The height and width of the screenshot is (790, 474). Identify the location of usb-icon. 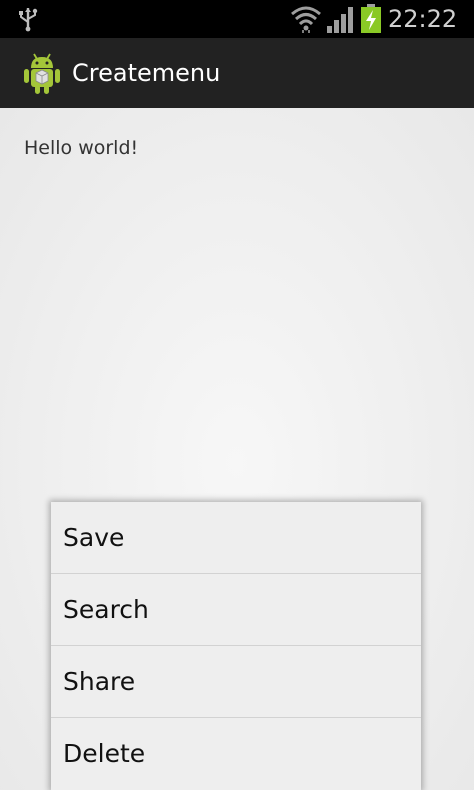
(28, 20).